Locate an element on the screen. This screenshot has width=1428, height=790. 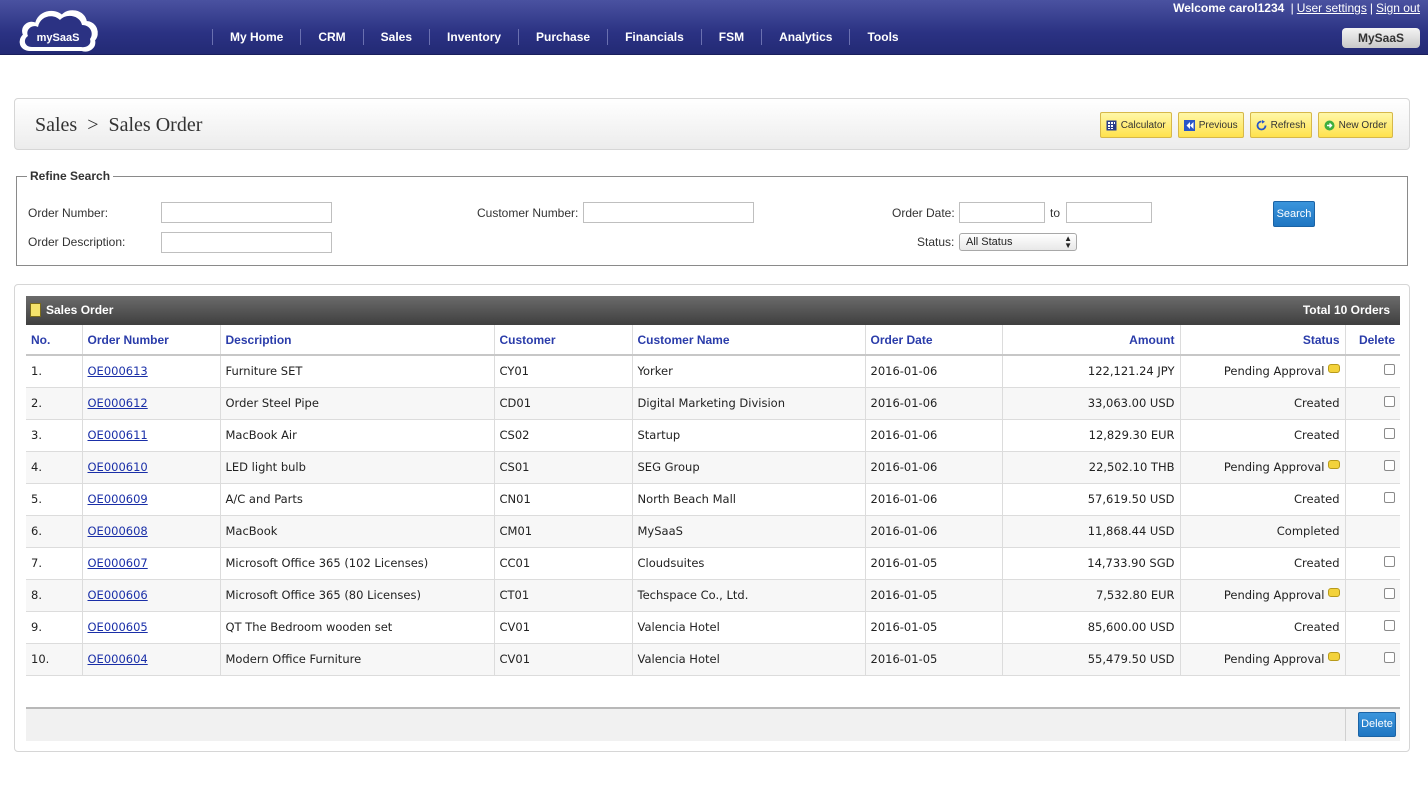
order-number-link: OE000608 is located at coordinates (118, 531).